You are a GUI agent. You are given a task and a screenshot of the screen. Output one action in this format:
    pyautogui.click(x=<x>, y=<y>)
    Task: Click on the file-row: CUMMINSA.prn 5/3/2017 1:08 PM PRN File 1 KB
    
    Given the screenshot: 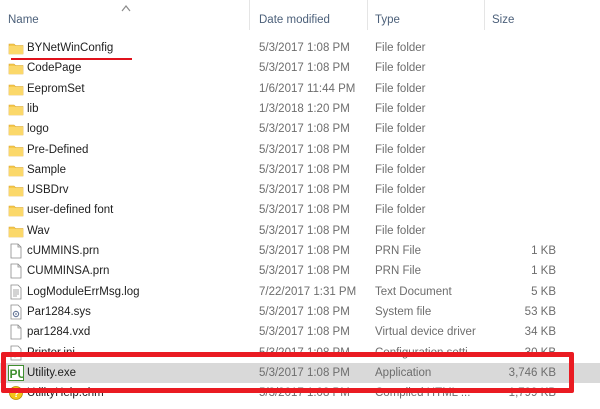 What is the action you would take?
    pyautogui.click(x=300, y=271)
    